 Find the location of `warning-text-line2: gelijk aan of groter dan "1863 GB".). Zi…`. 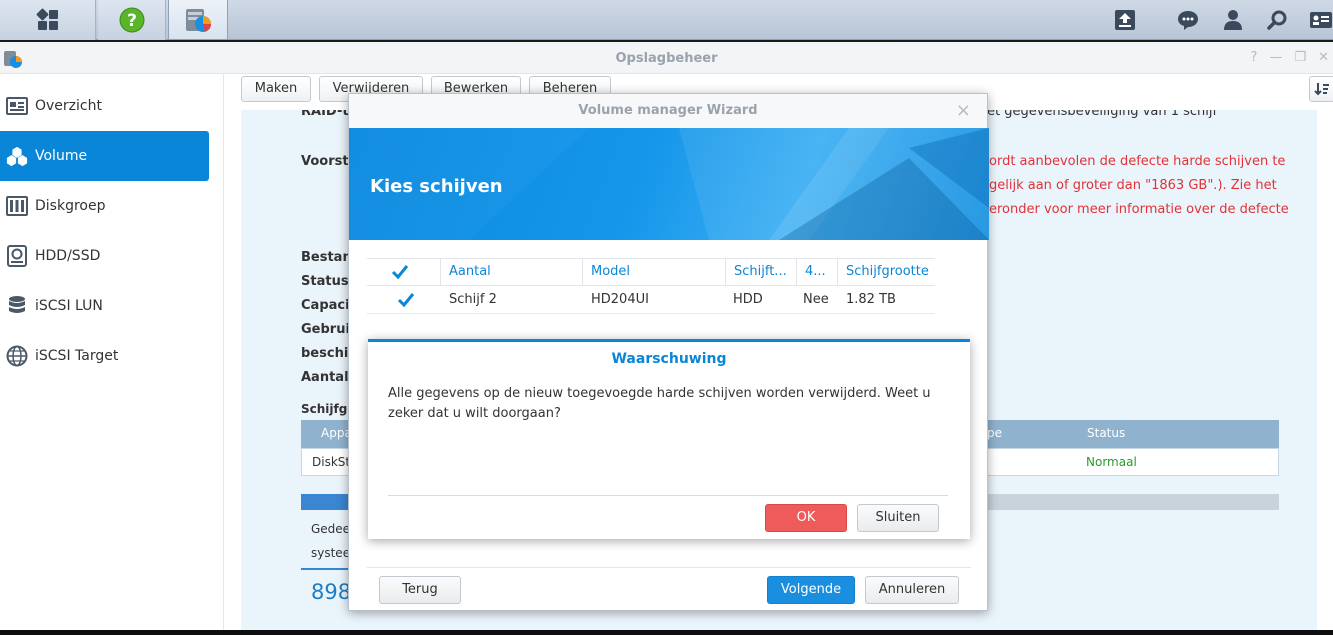

warning-text-line2: gelijk aan of groter dan "1863 GB".). Zi… is located at coordinates (1133, 185).